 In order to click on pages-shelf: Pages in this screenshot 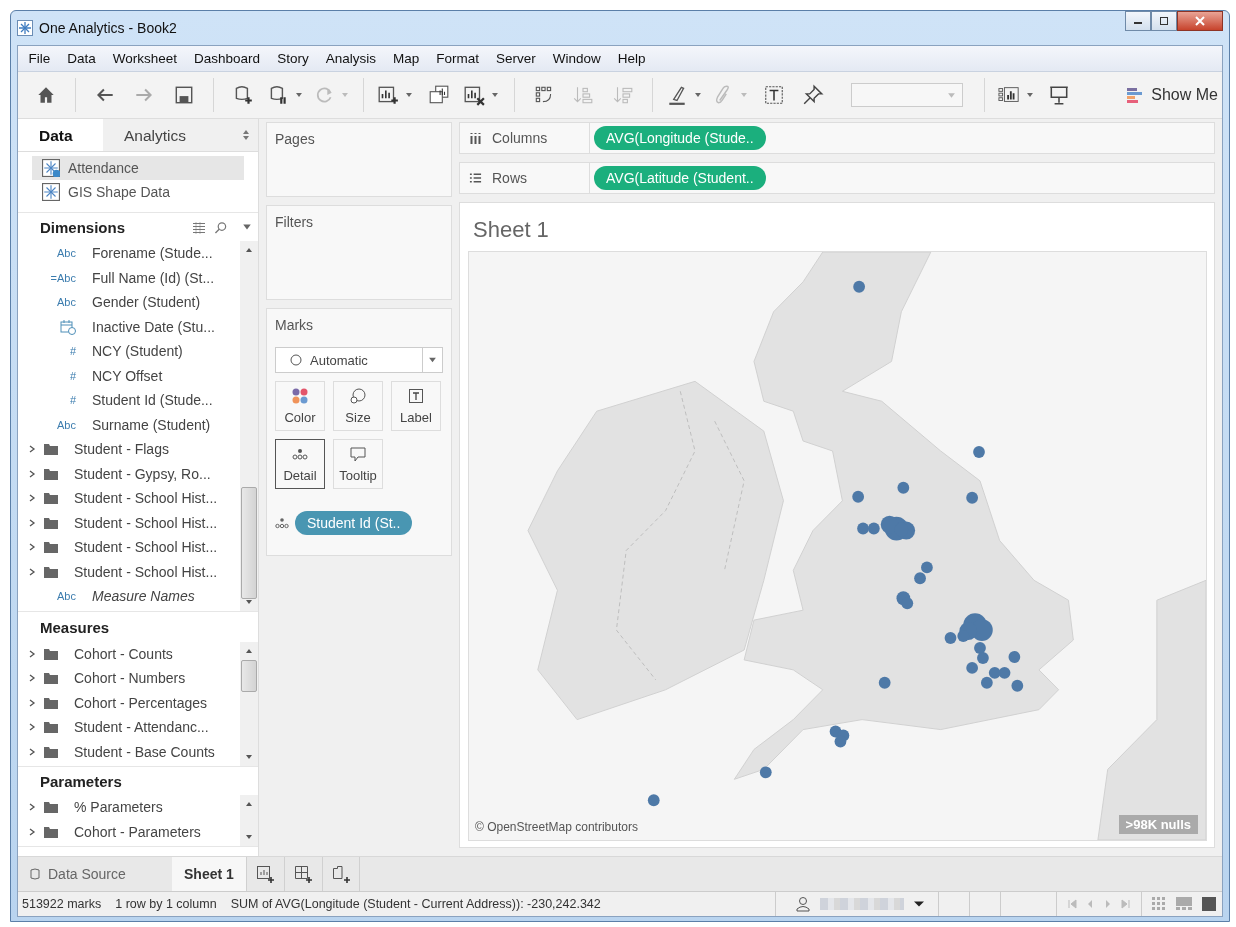, I will do `click(359, 159)`.